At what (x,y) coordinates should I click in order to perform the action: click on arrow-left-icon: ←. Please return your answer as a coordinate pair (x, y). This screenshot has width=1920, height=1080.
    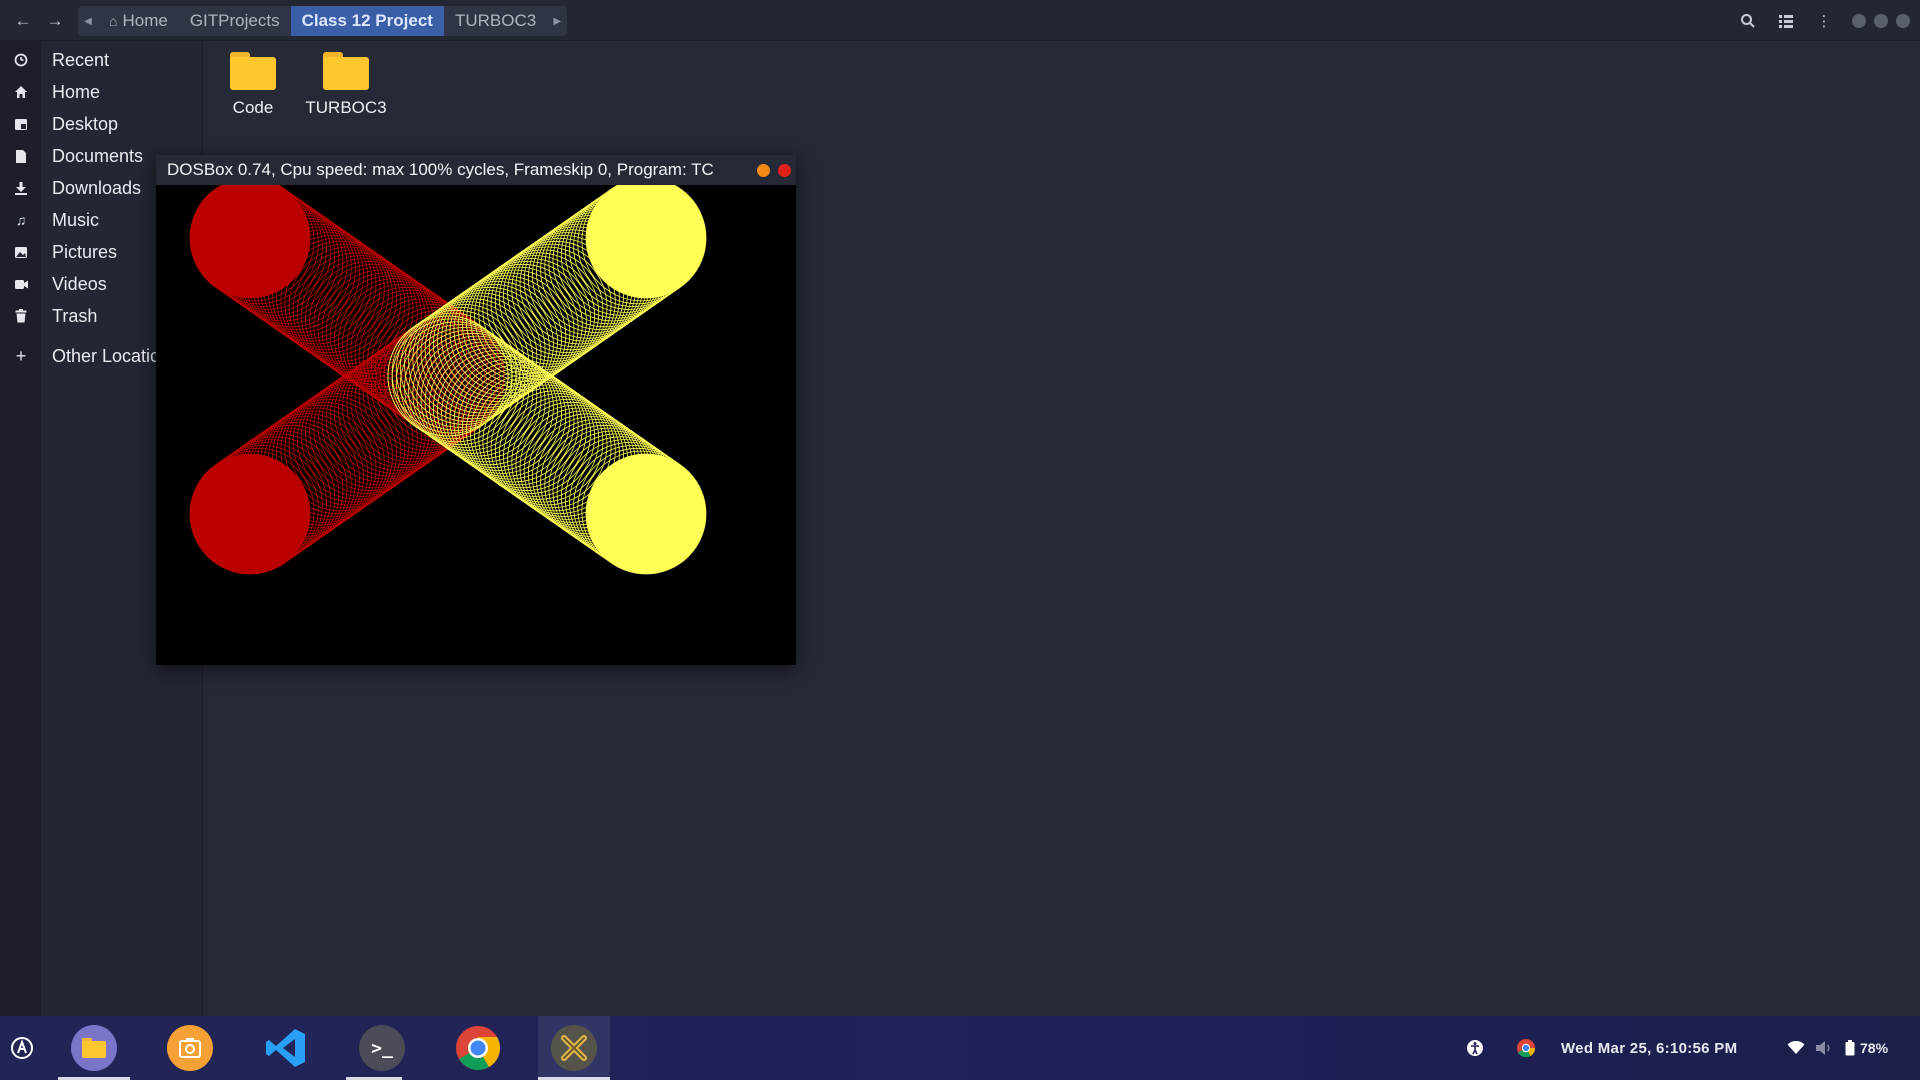
    Looking at the image, I should click on (23, 20).